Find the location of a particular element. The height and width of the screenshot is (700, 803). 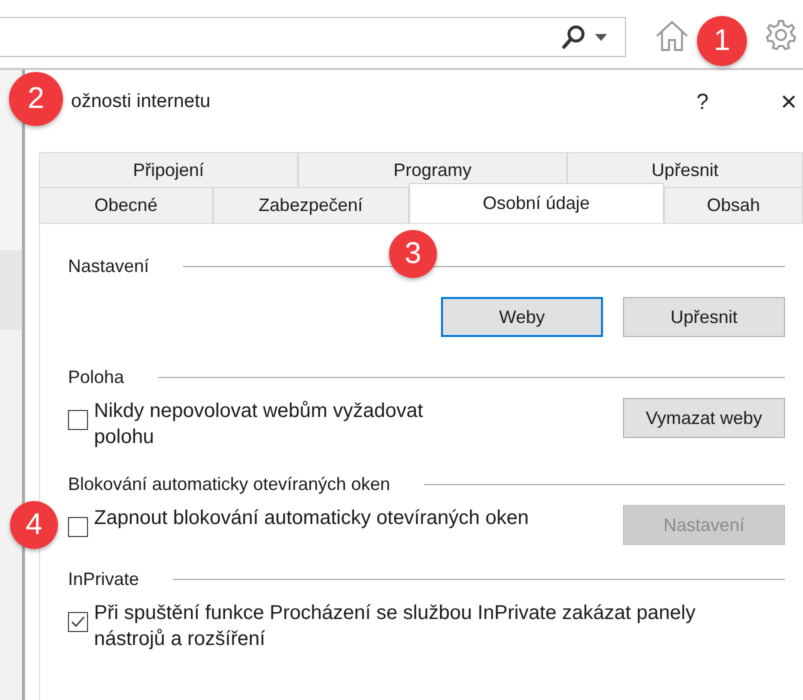

close-button: × is located at coordinates (788, 102).